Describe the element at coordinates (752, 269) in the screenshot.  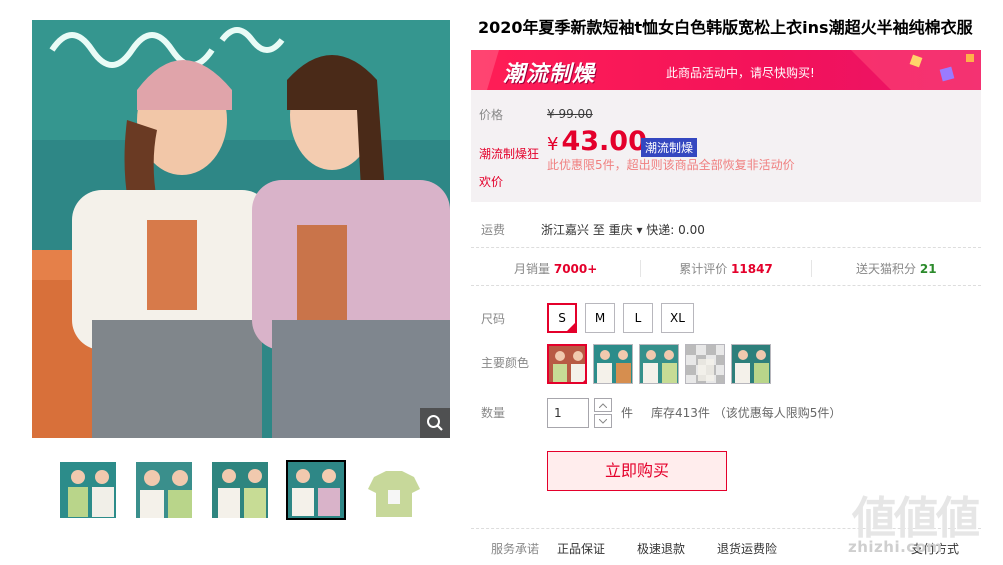
I see `reviews-value: 11847` at that location.